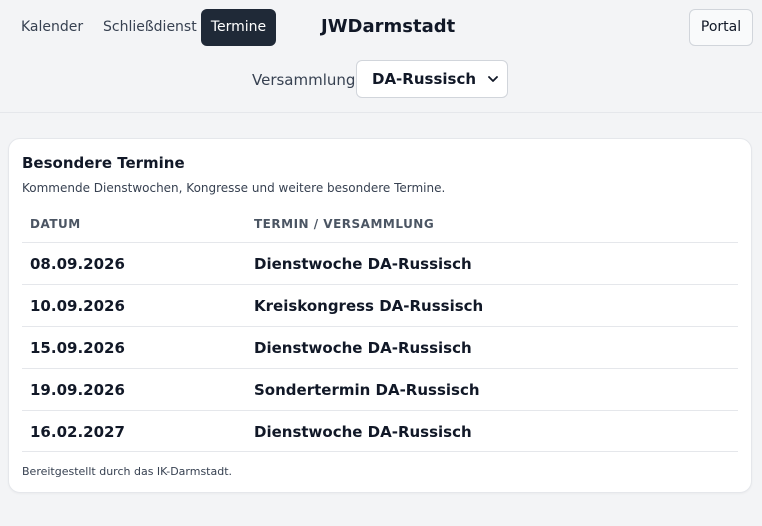 The image size is (762, 526). I want to click on site-title: JWDarmstadt, so click(388, 26).